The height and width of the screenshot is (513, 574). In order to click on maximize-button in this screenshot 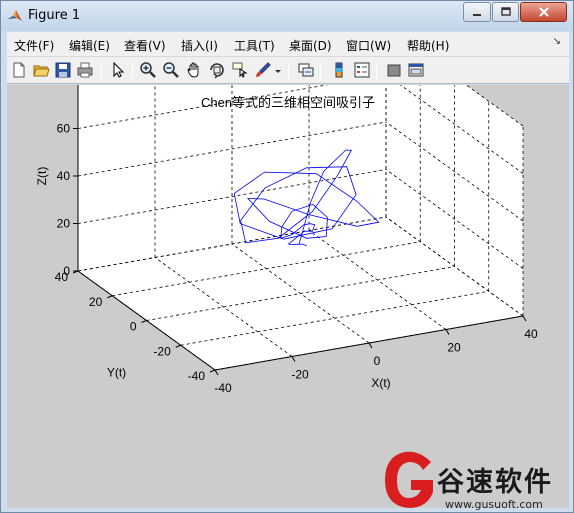, I will do `click(505, 12)`.